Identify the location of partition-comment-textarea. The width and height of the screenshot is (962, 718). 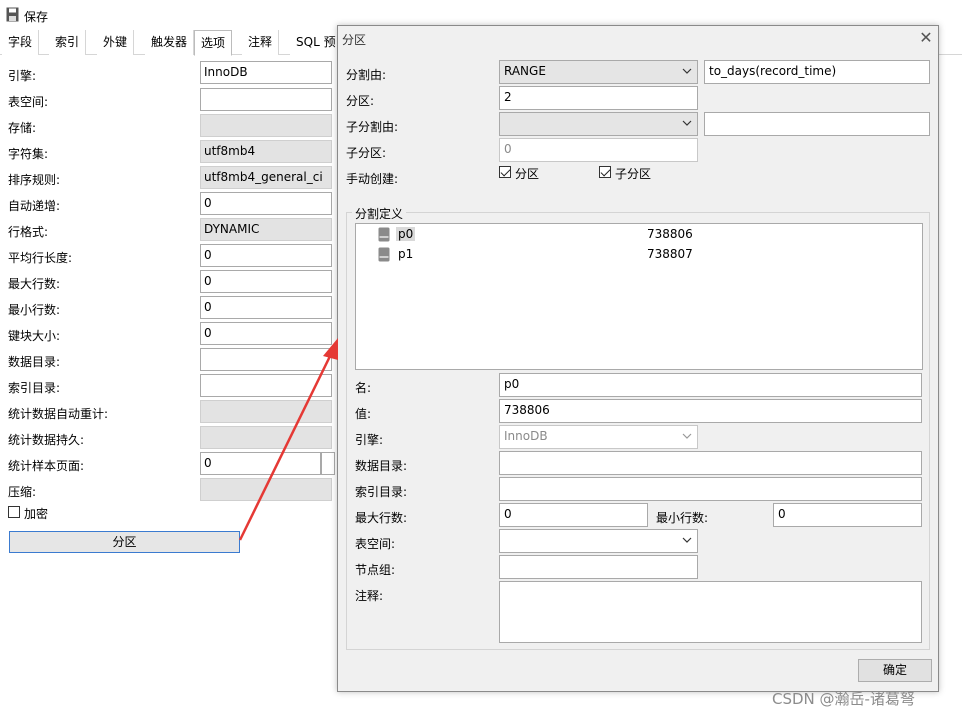
(710, 612).